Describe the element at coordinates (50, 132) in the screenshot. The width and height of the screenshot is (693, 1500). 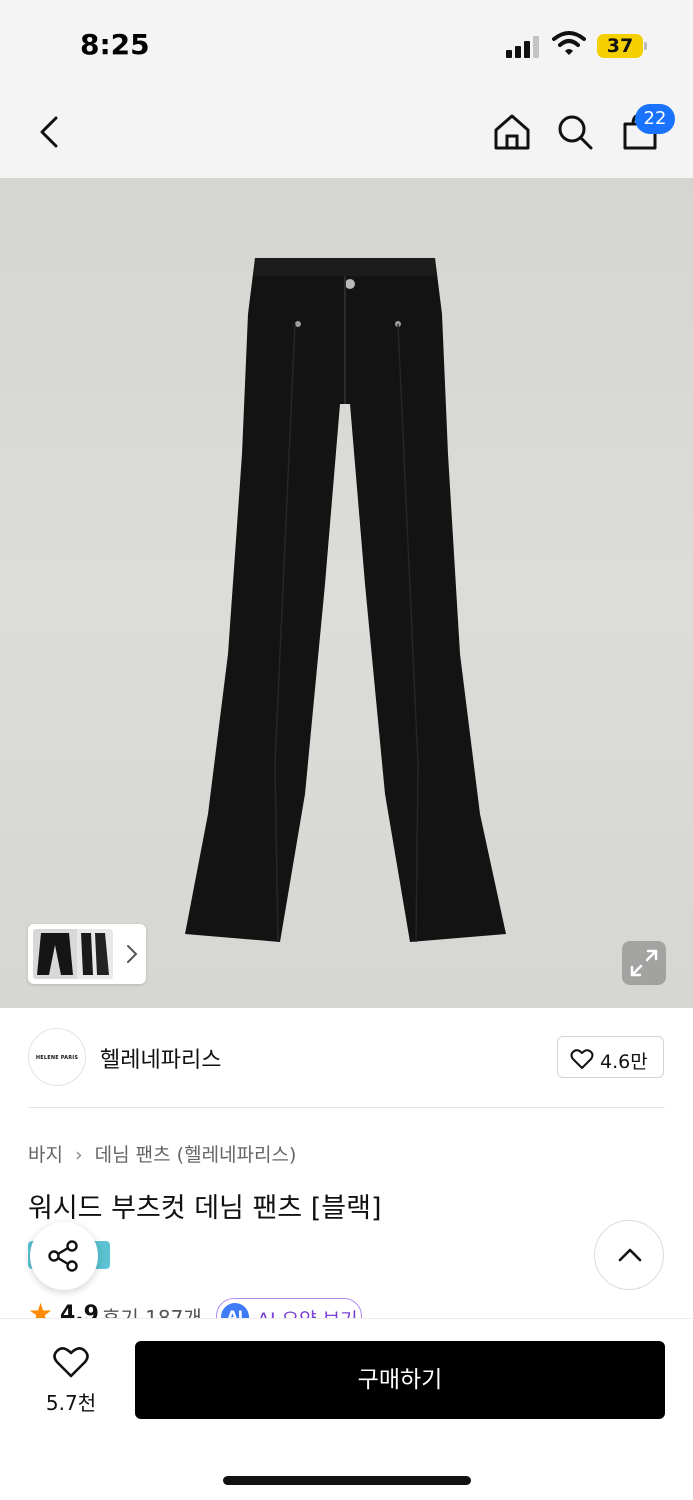
I see `back-icon` at that location.